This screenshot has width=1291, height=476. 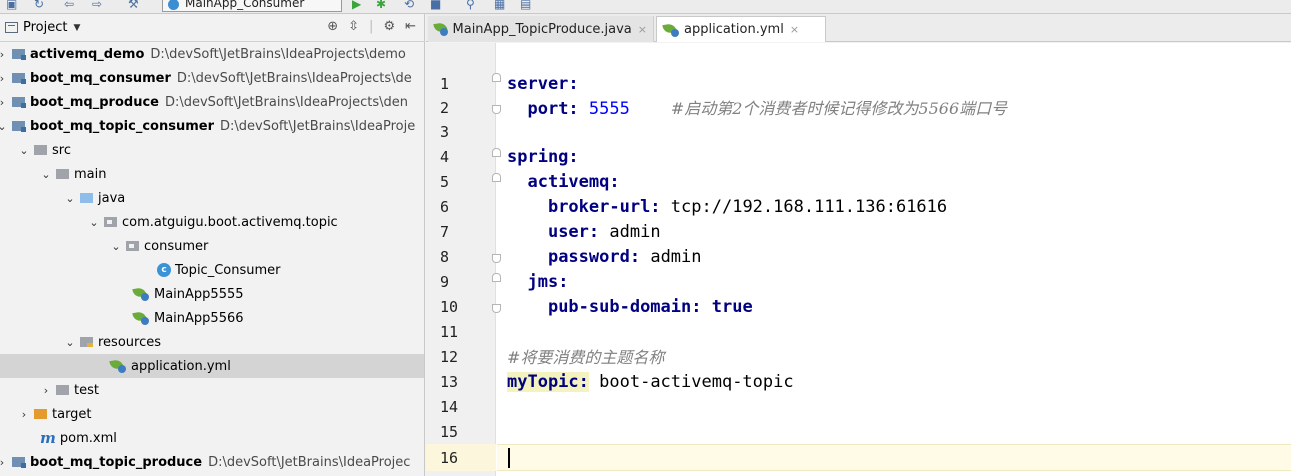 What do you see at coordinates (62, 174) in the screenshot?
I see `folder-icon` at bounding box center [62, 174].